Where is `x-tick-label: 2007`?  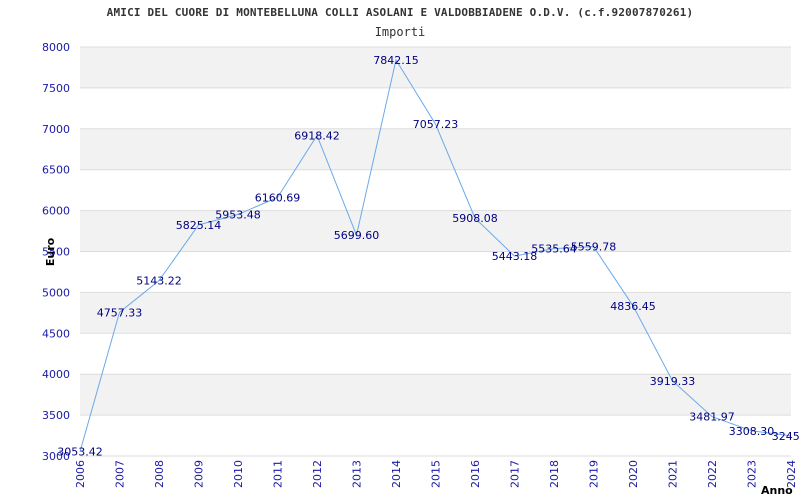 x-tick-label: 2007 is located at coordinates (120, 474).